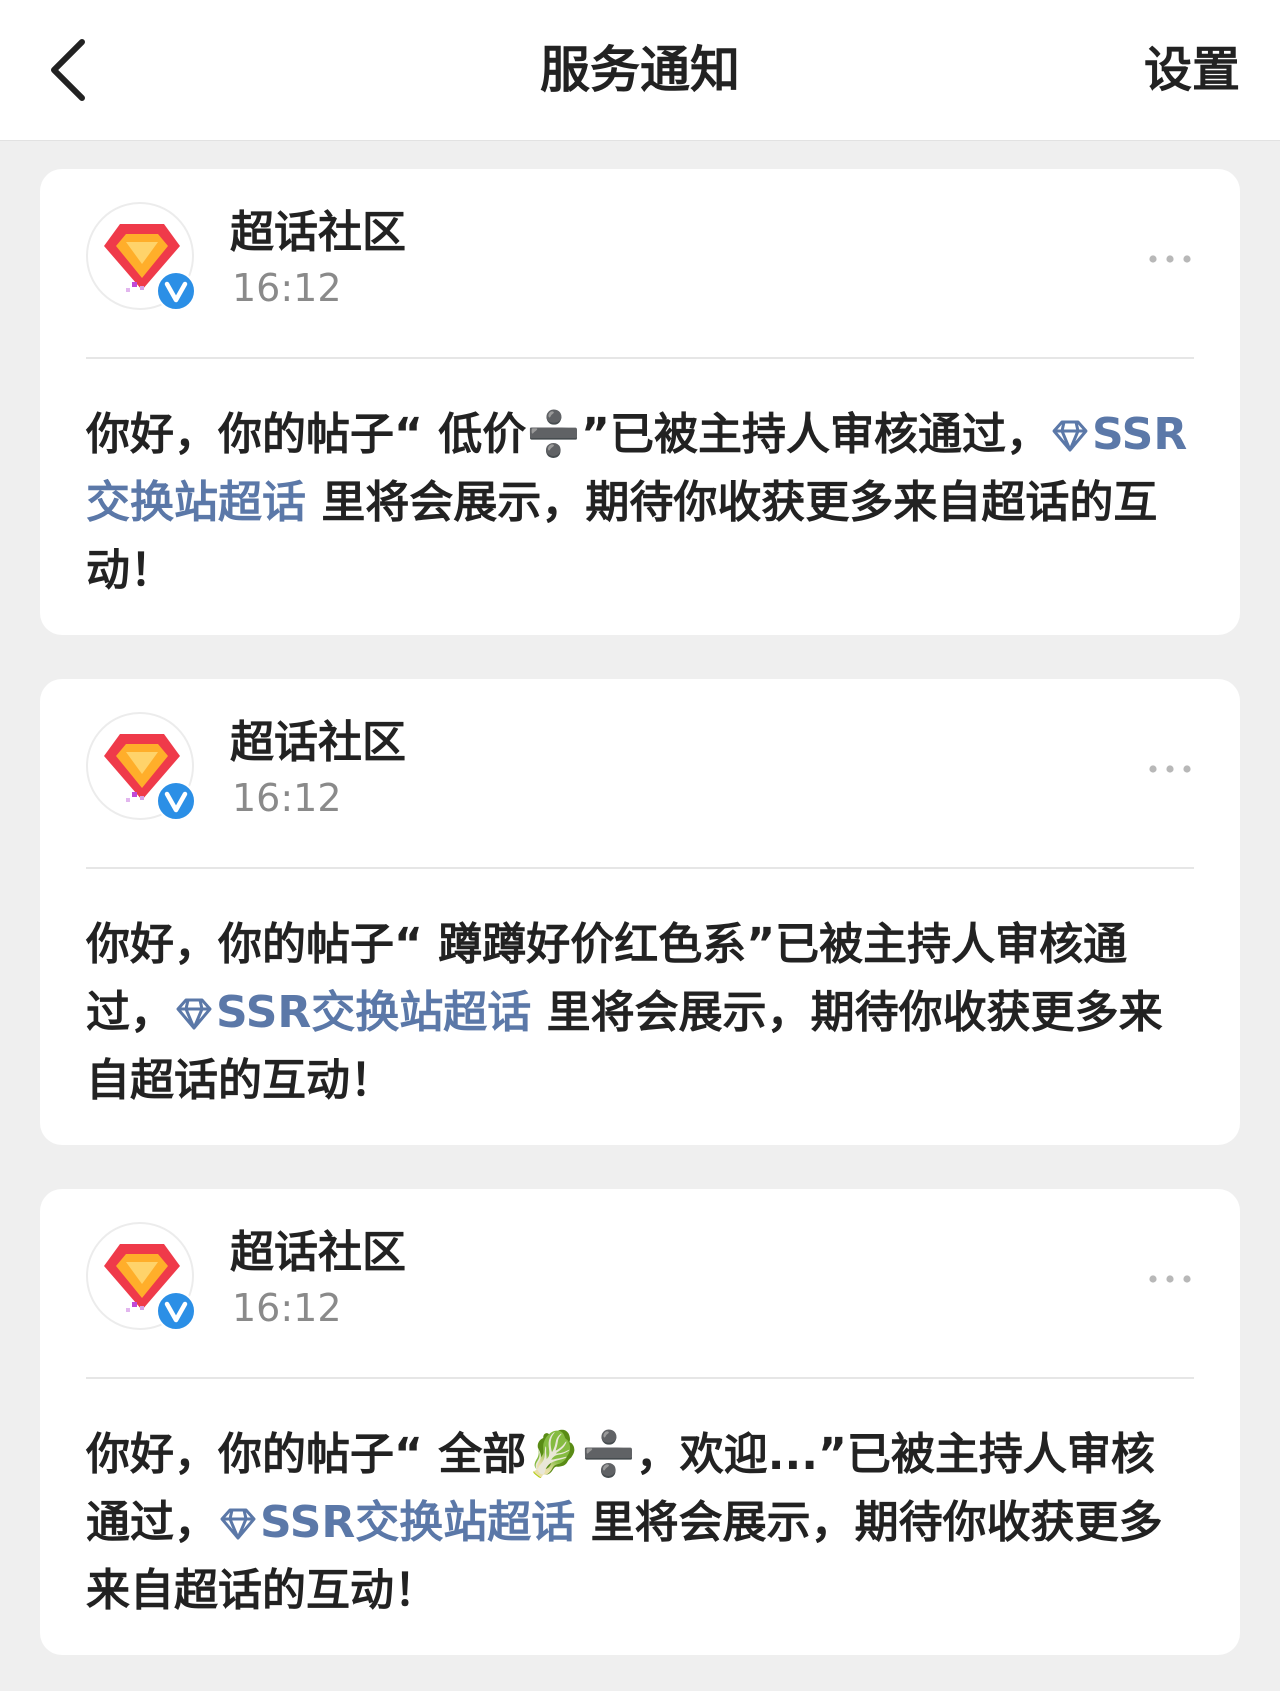  Describe the element at coordinates (1192, 70) in the screenshot. I see `settings-button: 设置` at that location.